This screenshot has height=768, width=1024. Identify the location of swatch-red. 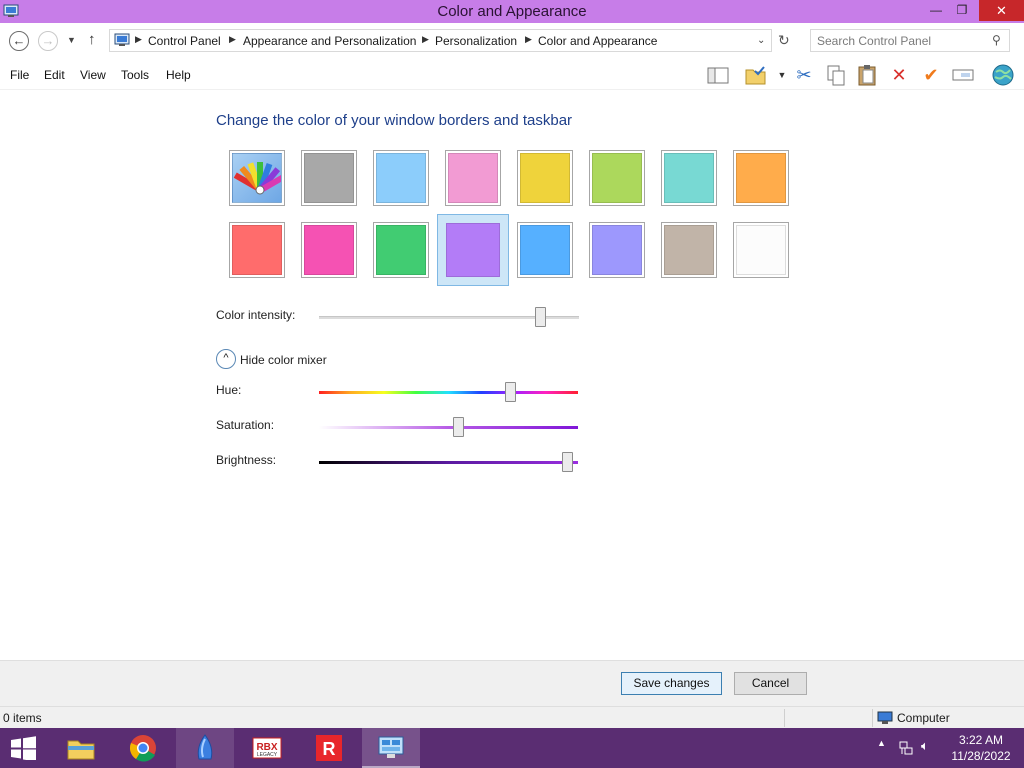
(257, 250).